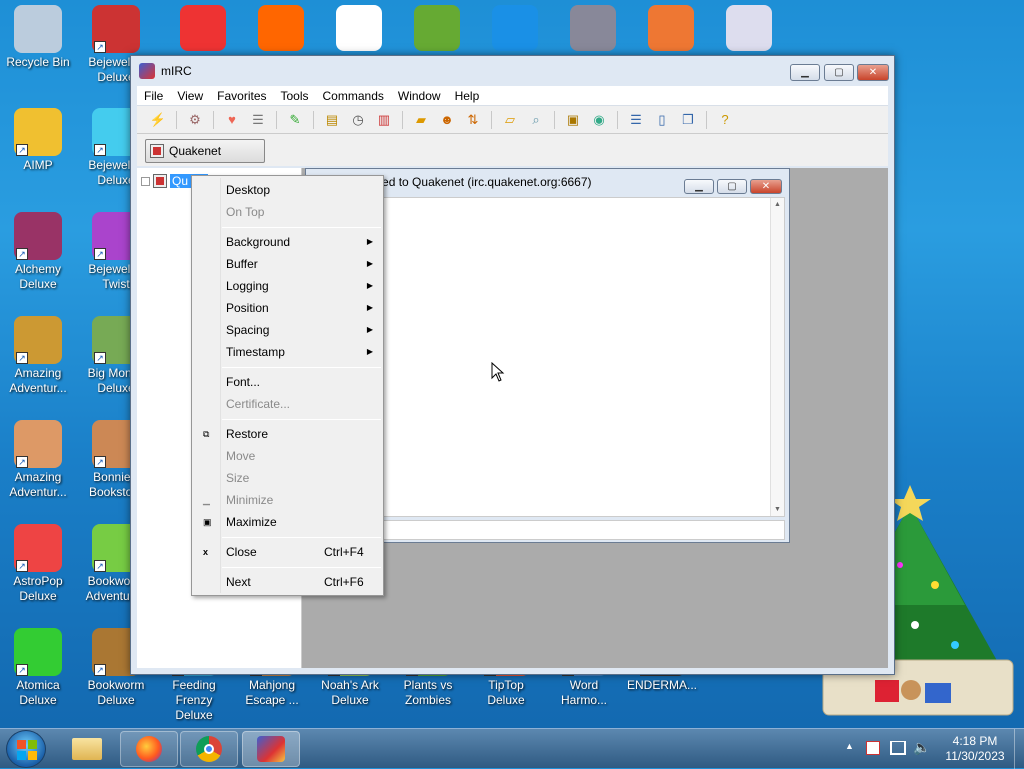 This screenshot has height=769, width=1024. Describe the element at coordinates (573, 120) in the screenshot. I see `notify-list-icon: ▣` at that location.